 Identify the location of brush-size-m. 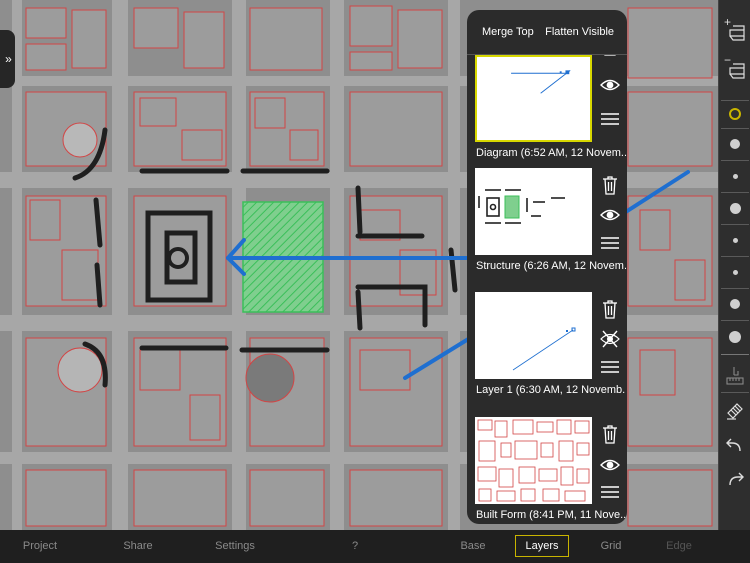
(734, 176).